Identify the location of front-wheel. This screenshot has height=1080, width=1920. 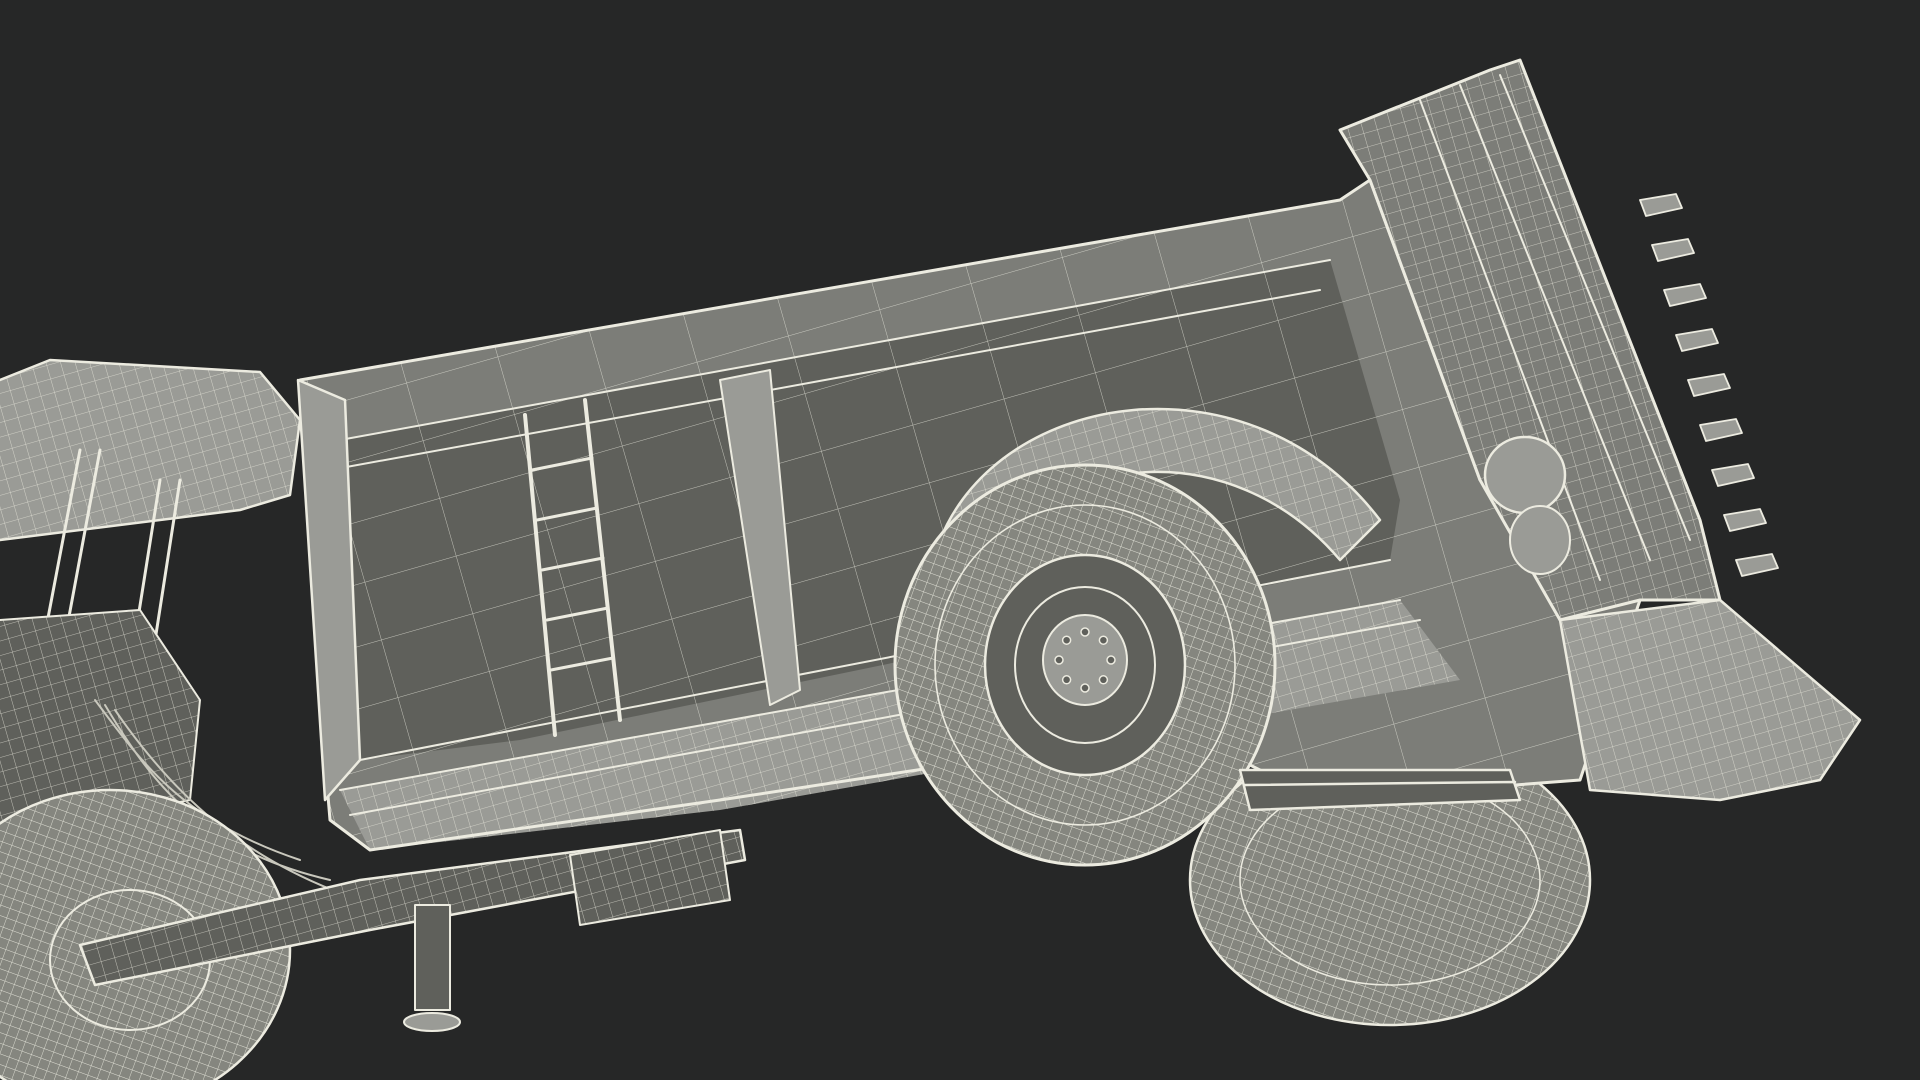
(1085, 665).